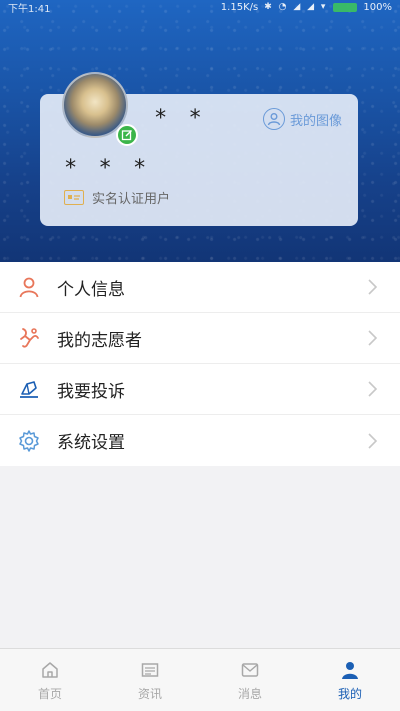 This screenshot has height=711, width=400. I want to click on bottom-tab-bar: 首页 资讯 消息 我的, so click(200, 679).